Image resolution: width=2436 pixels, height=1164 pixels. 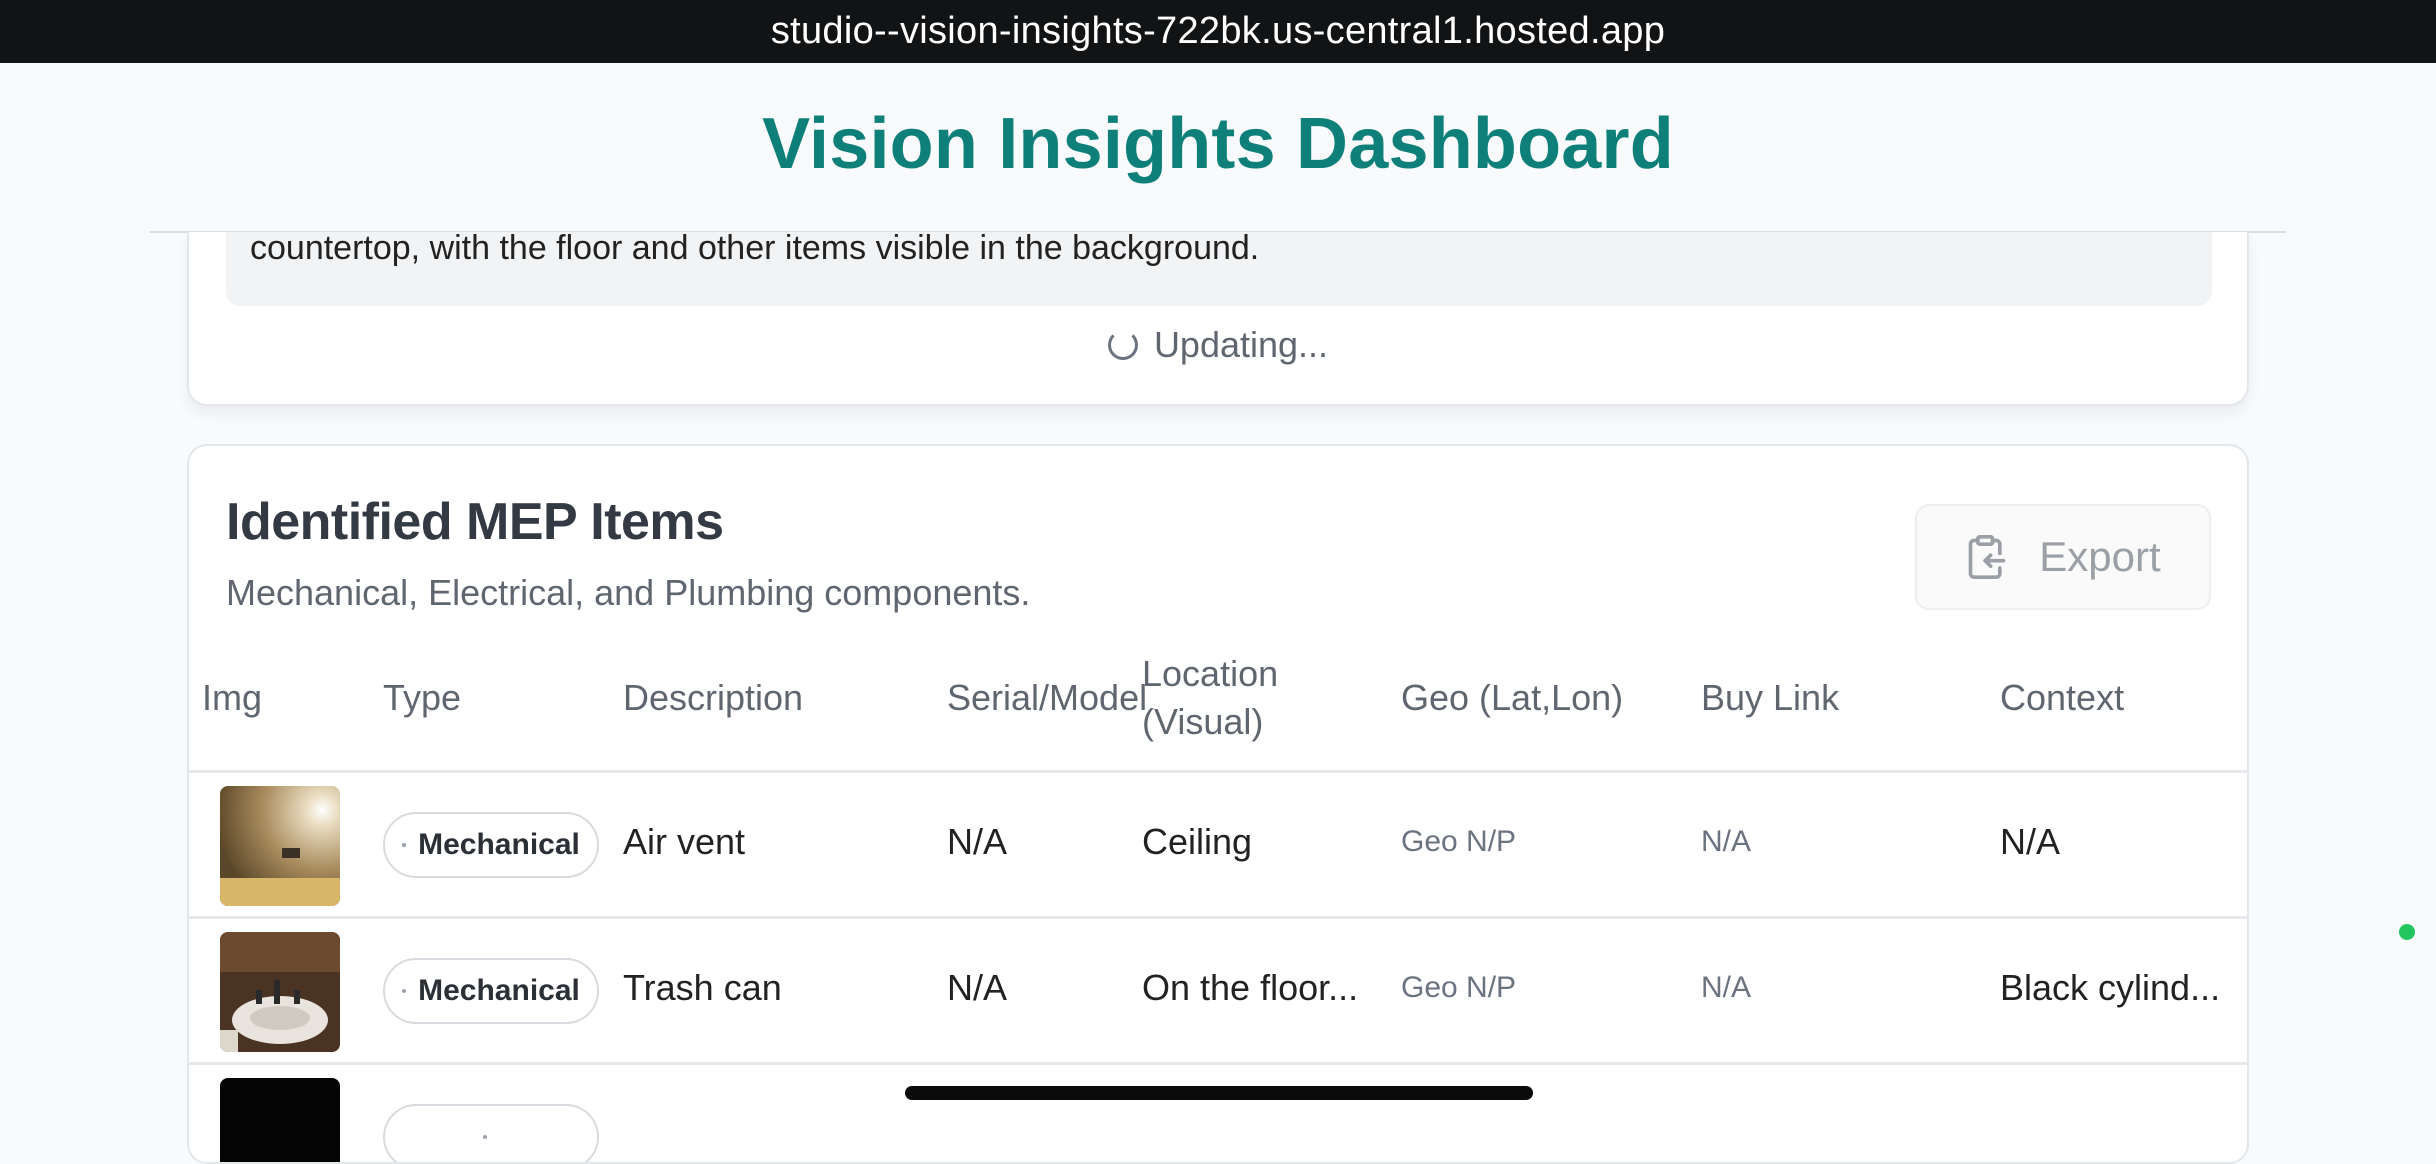 What do you see at coordinates (1218, 1113) in the screenshot?
I see `table-row` at bounding box center [1218, 1113].